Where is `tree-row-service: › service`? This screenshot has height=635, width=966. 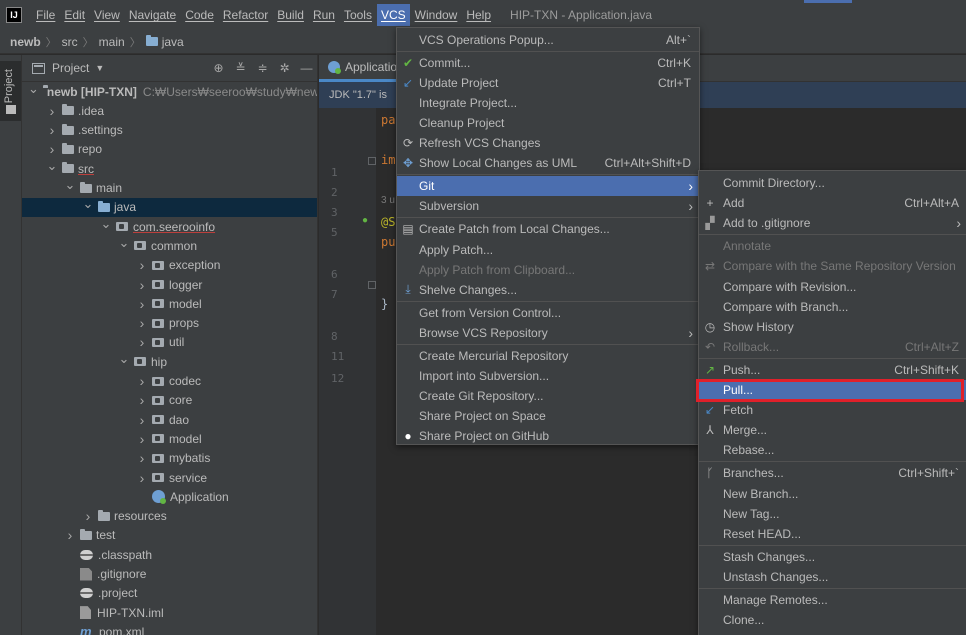
tree-row-service: › service is located at coordinates (169, 477).